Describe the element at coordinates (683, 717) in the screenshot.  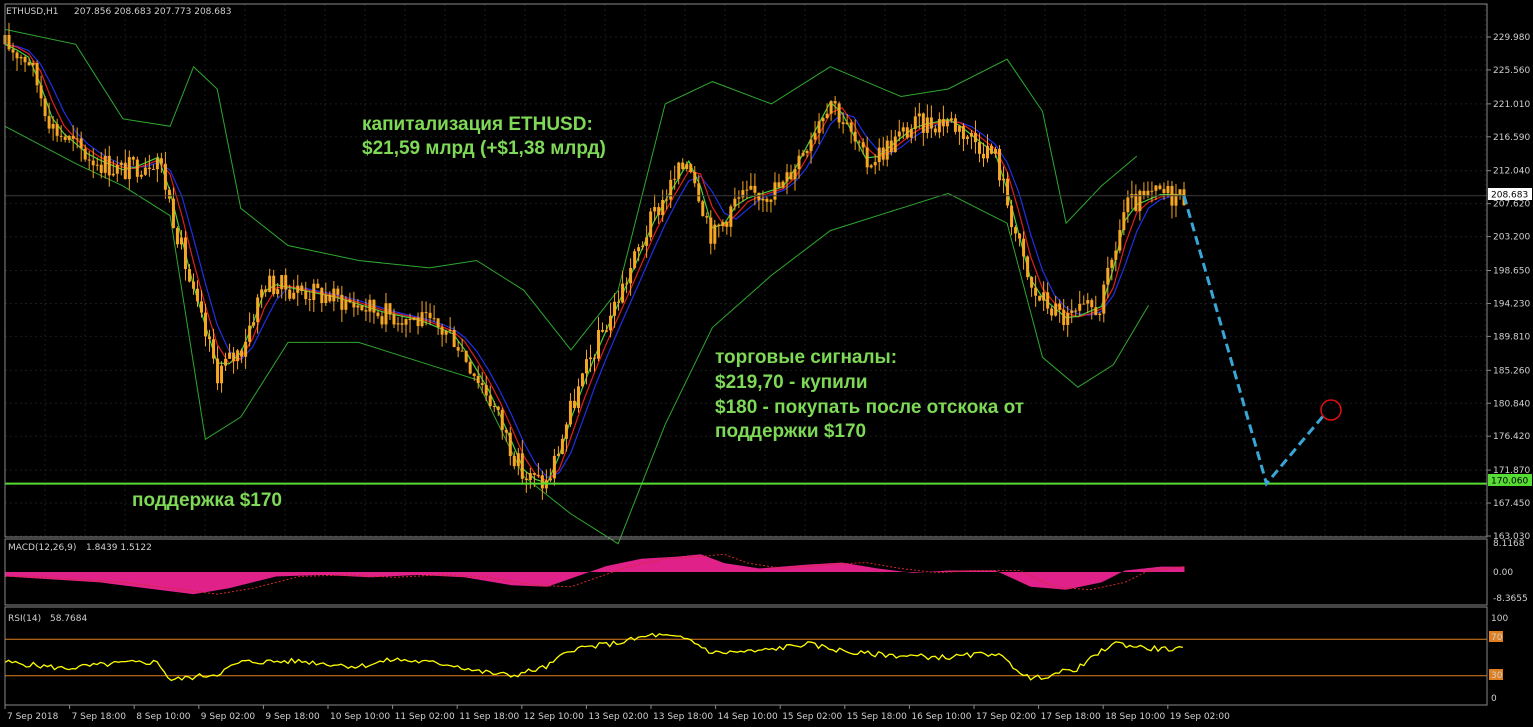
I see `x-tick-label: 13 Sep 18:00` at that location.